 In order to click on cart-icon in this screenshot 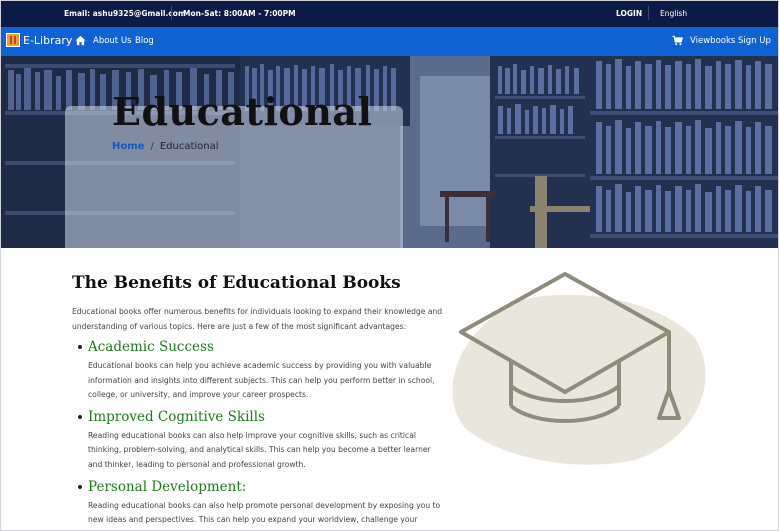, I will do `click(677, 40)`.